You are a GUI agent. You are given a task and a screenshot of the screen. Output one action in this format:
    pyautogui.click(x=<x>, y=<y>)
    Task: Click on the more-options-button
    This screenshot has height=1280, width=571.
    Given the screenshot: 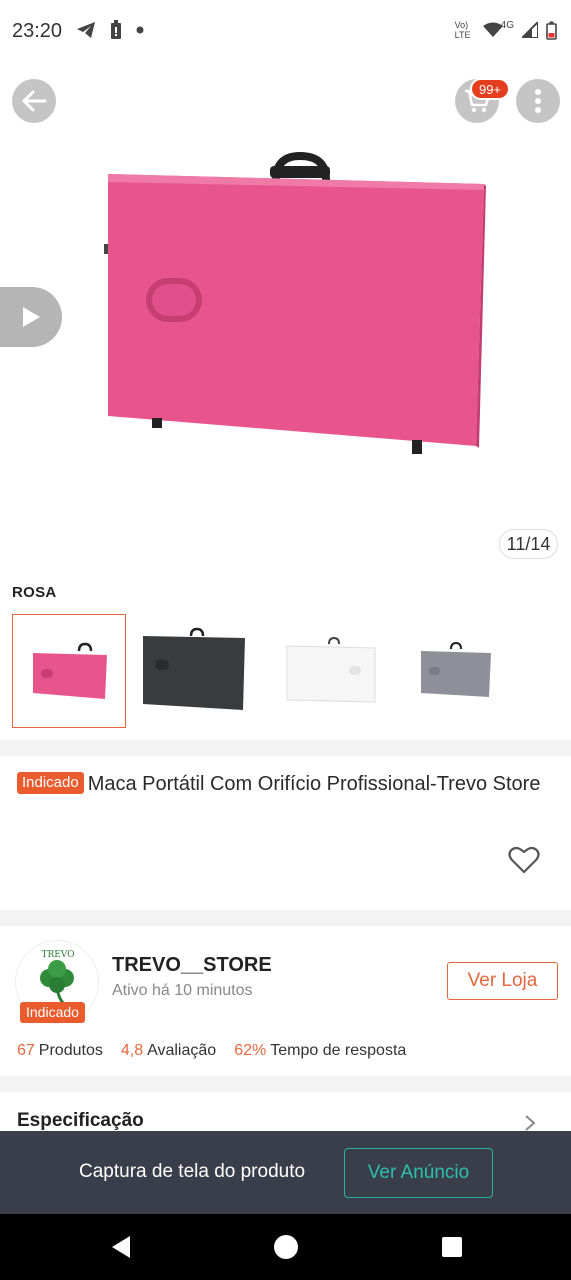 What is the action you would take?
    pyautogui.click(x=538, y=101)
    